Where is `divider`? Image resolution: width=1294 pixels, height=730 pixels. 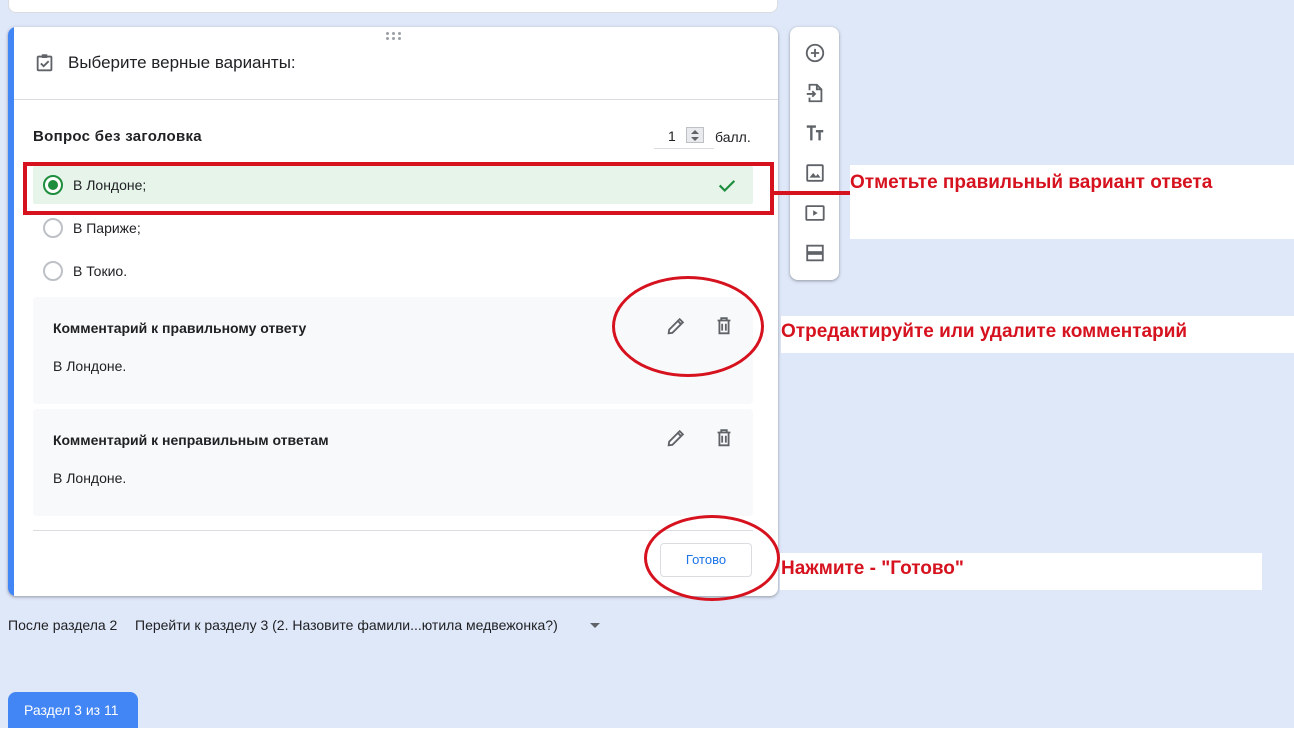 divider is located at coordinates (393, 530).